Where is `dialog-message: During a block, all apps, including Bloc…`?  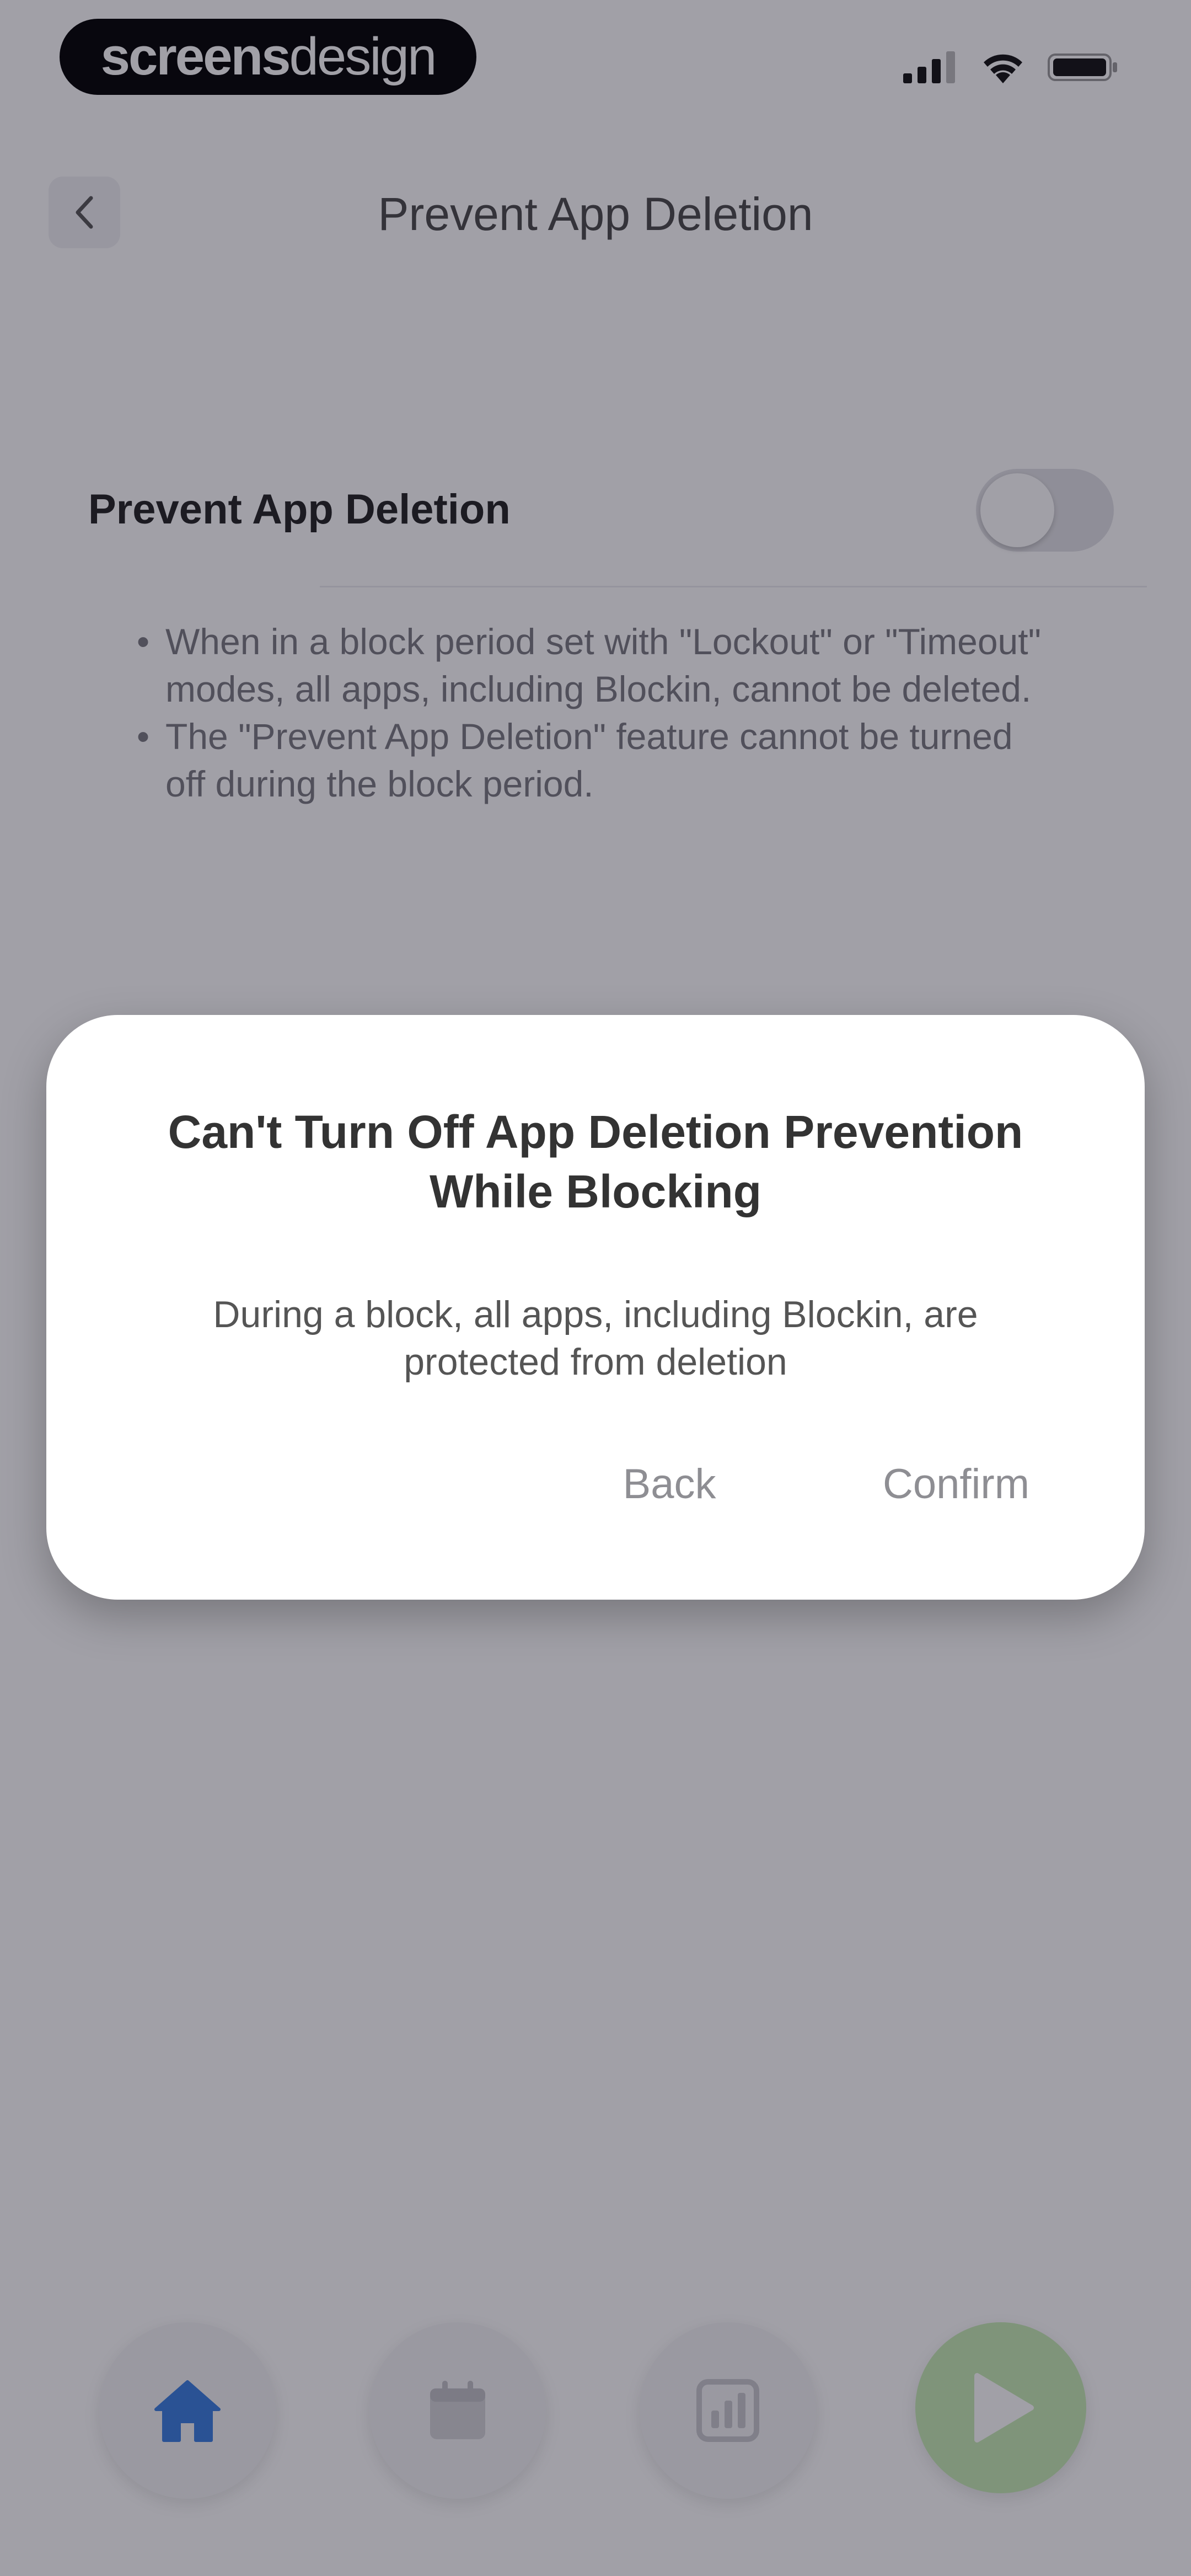 dialog-message: During a block, all apps, including Bloc… is located at coordinates (595, 1338).